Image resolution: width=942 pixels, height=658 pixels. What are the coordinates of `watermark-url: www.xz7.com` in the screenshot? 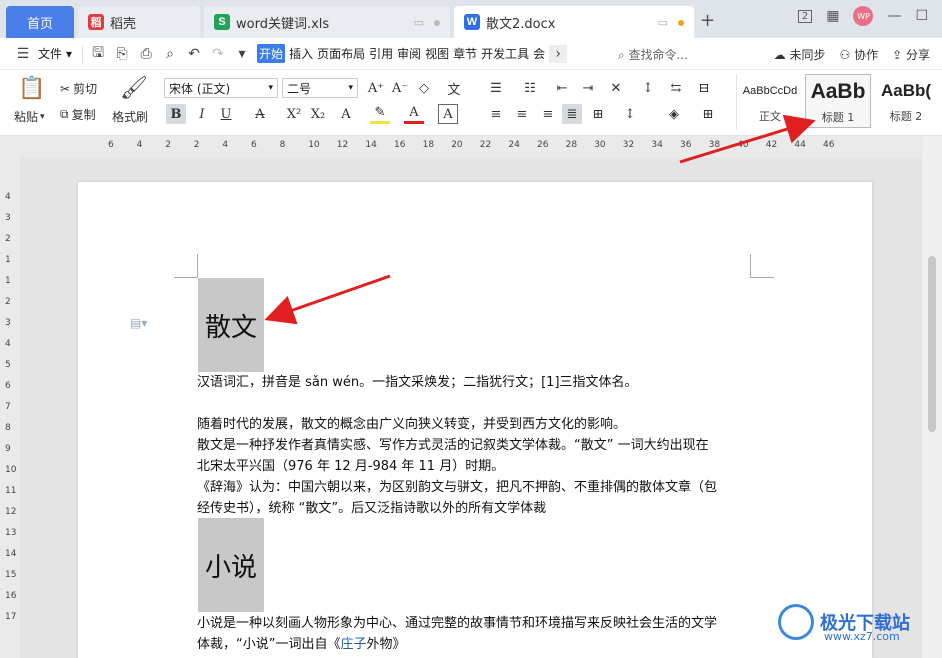 It's located at (862, 636).